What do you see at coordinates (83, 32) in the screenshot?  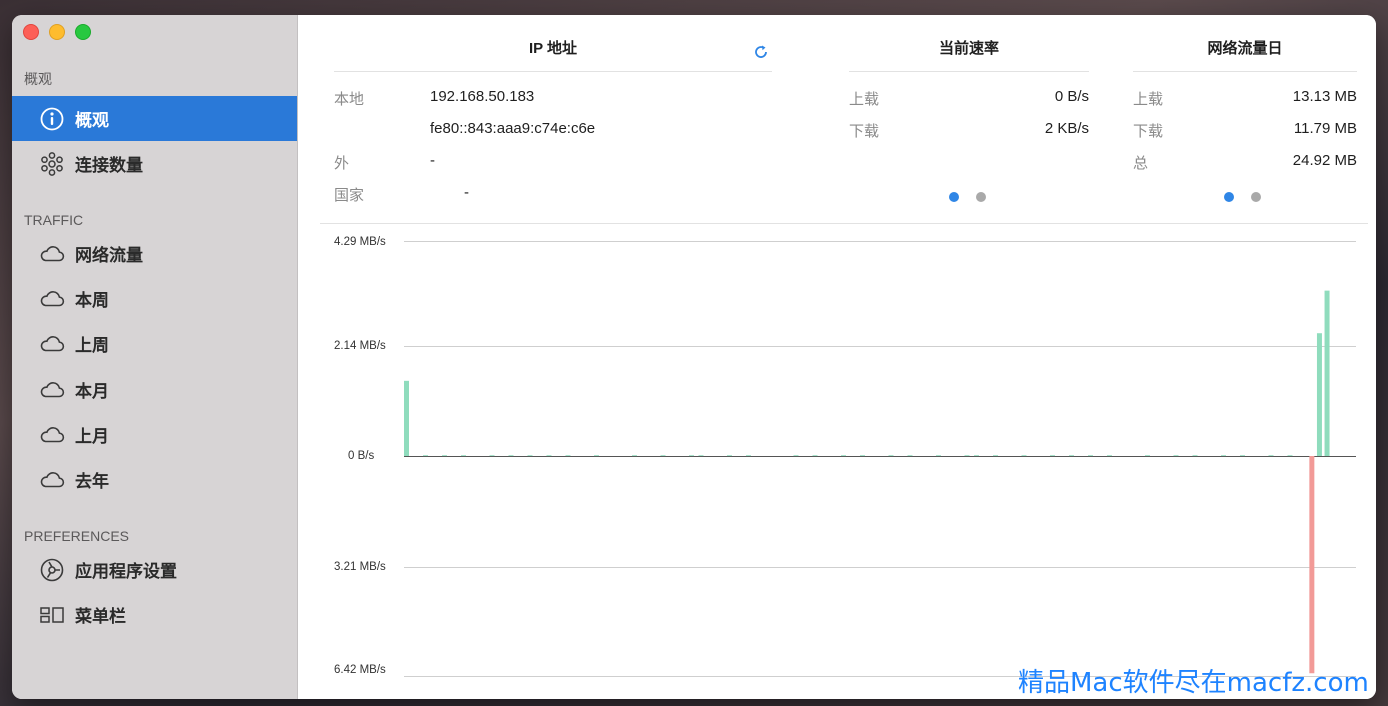 I see `zoom-window-button` at bounding box center [83, 32].